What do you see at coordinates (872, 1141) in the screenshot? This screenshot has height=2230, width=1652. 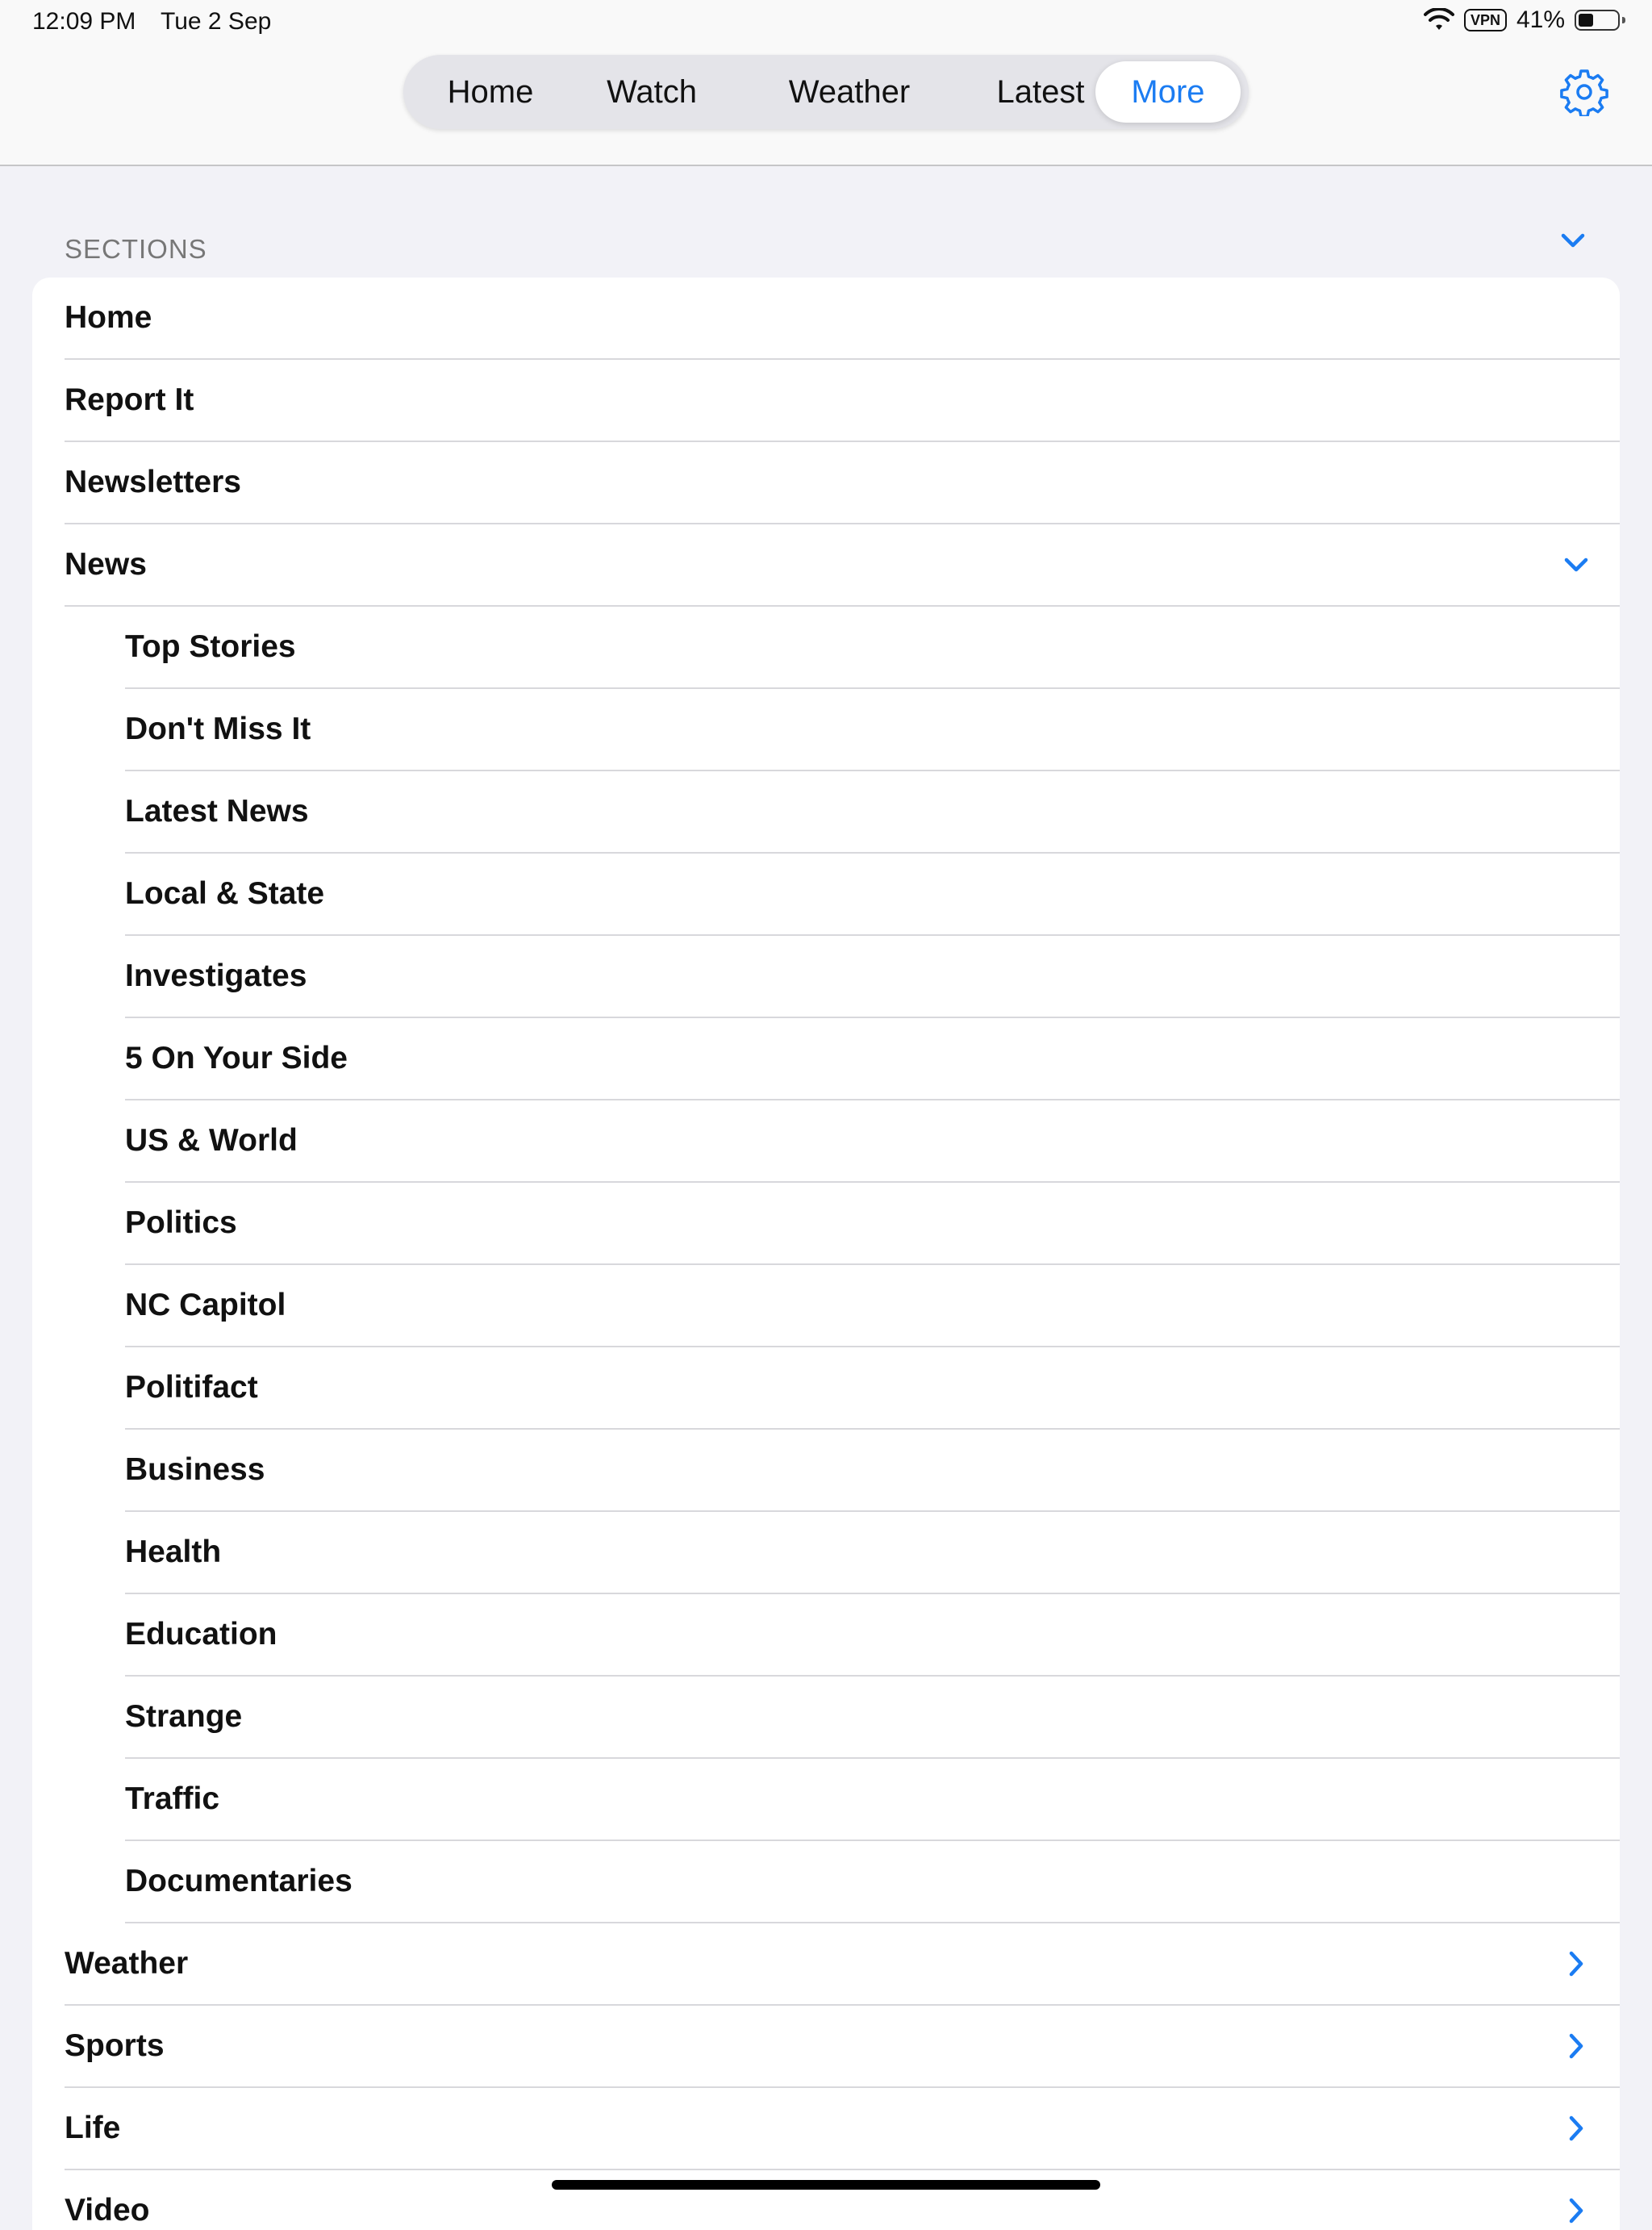 I see `list-item-us-world: US & World` at bounding box center [872, 1141].